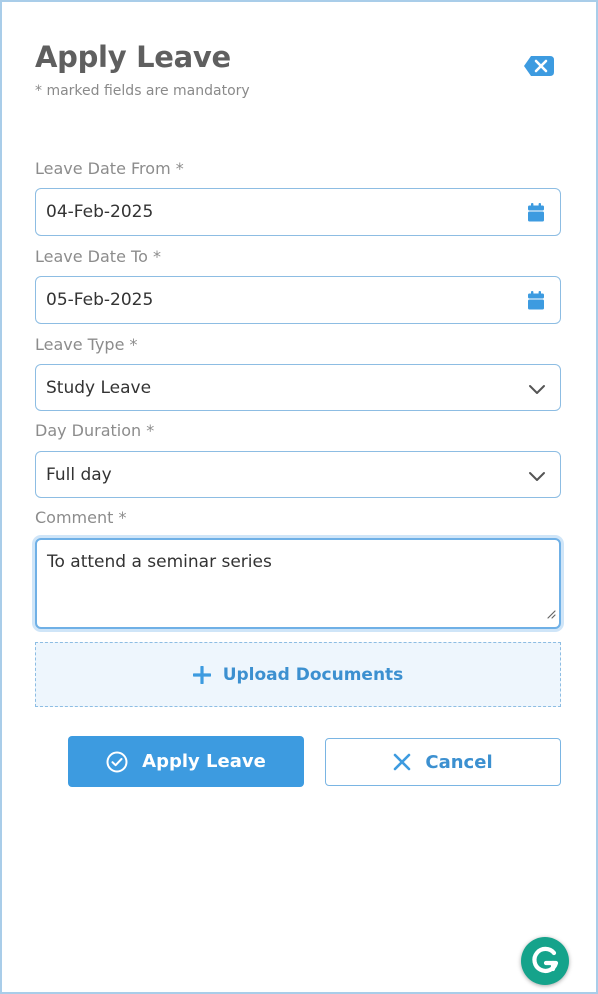 The image size is (598, 994). What do you see at coordinates (100, 212) in the screenshot?
I see `leave-date-from-value: 04-Feb-2025` at bounding box center [100, 212].